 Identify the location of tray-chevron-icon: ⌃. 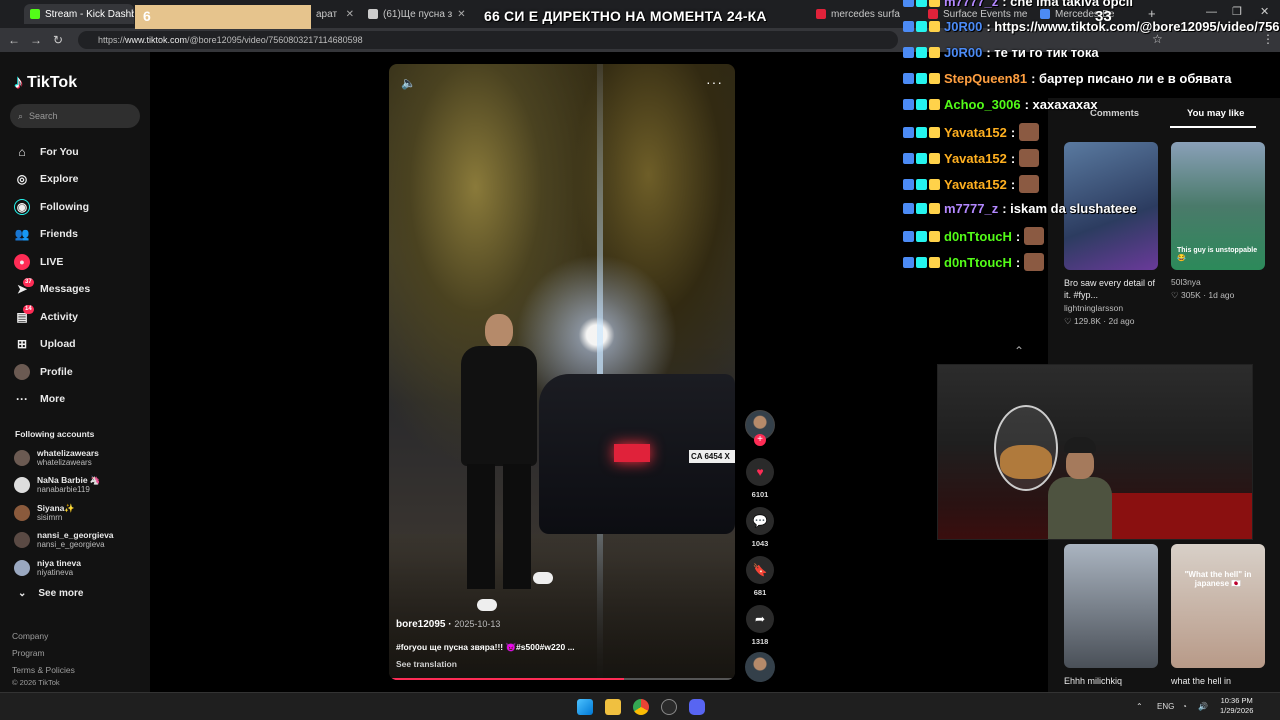
(1139, 706).